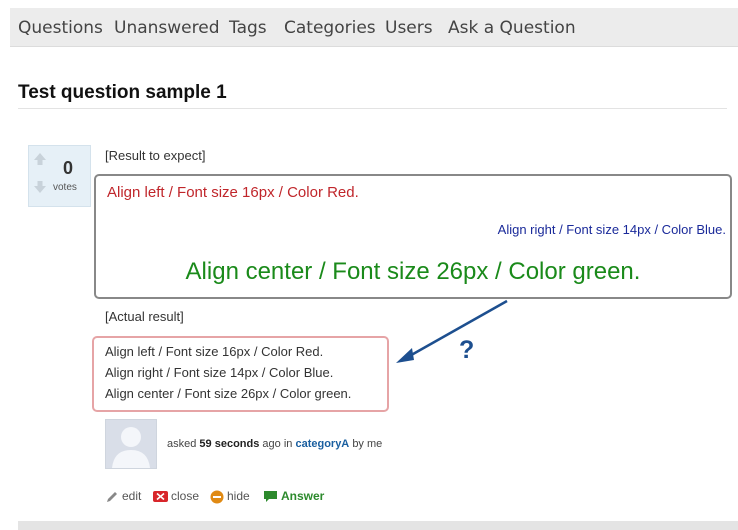 The width and height of the screenshot is (738, 530). What do you see at coordinates (40, 159) in the screenshot?
I see `vote-up-icon` at bounding box center [40, 159].